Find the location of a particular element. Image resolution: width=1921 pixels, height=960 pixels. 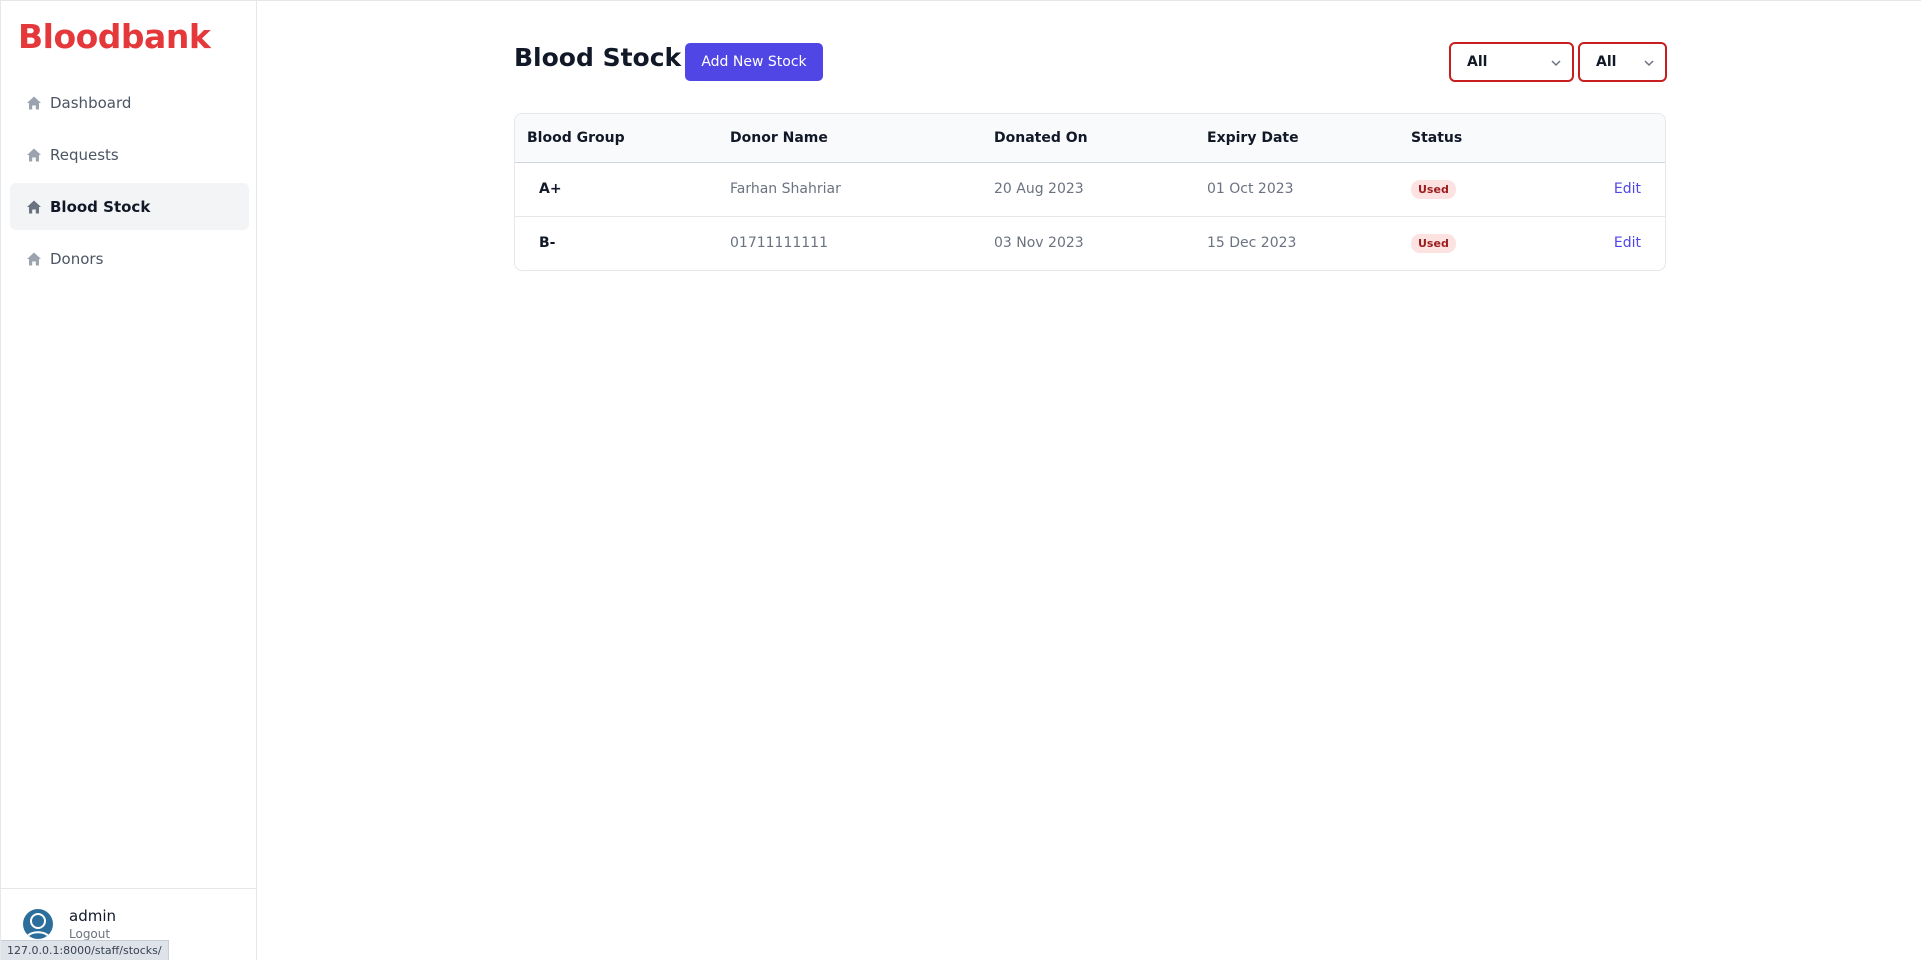

filter-select-1: All is located at coordinates (1511, 62).